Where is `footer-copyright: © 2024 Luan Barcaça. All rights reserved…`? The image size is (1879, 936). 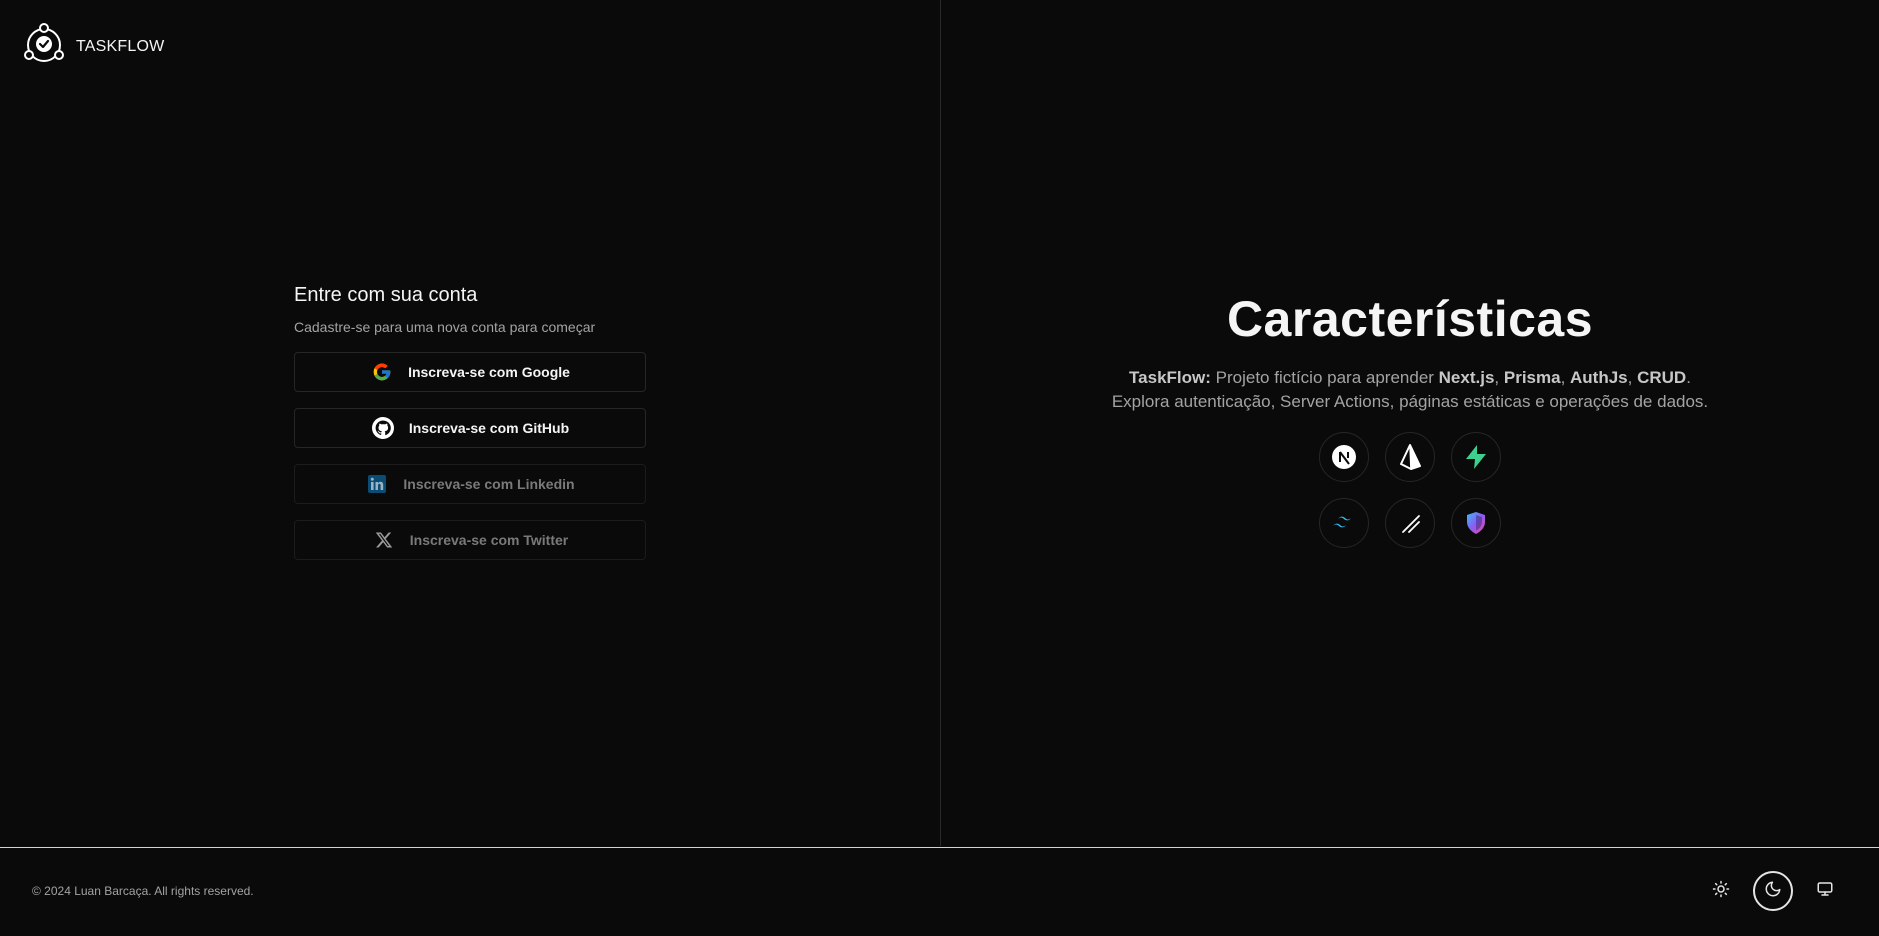
footer-copyright: © 2024 Luan Barcaça. All rights reserved… is located at coordinates (143, 891).